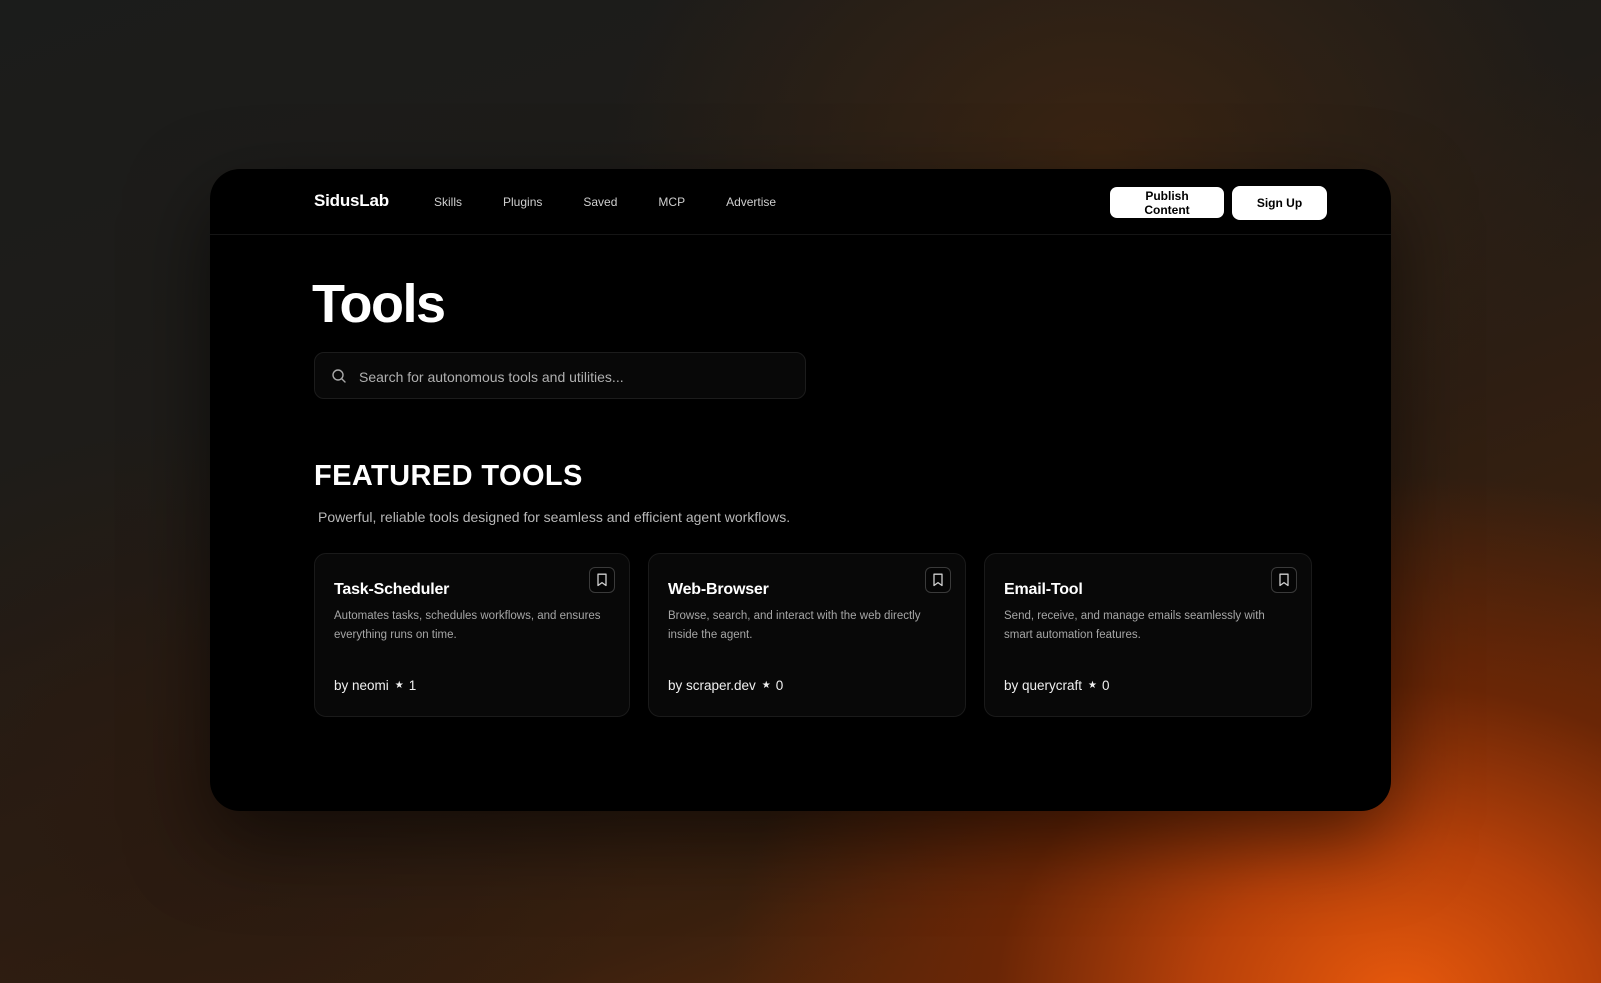 This screenshot has width=1601, height=983. Describe the element at coordinates (522, 202) in the screenshot. I see `nav-link-plugins: Plugins` at that location.